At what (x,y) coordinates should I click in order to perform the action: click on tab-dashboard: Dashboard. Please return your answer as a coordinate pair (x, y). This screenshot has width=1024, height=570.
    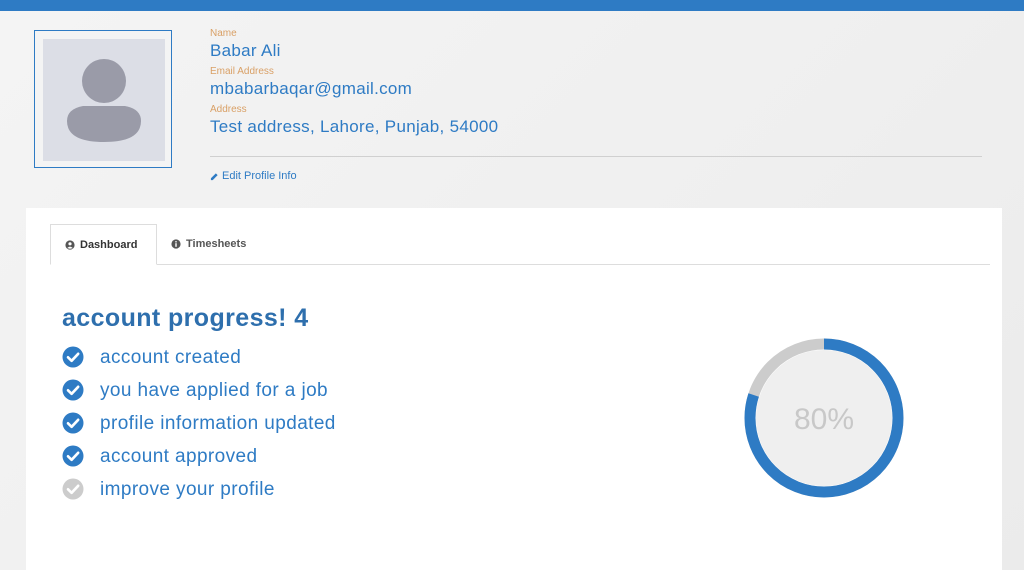
    Looking at the image, I should click on (103, 244).